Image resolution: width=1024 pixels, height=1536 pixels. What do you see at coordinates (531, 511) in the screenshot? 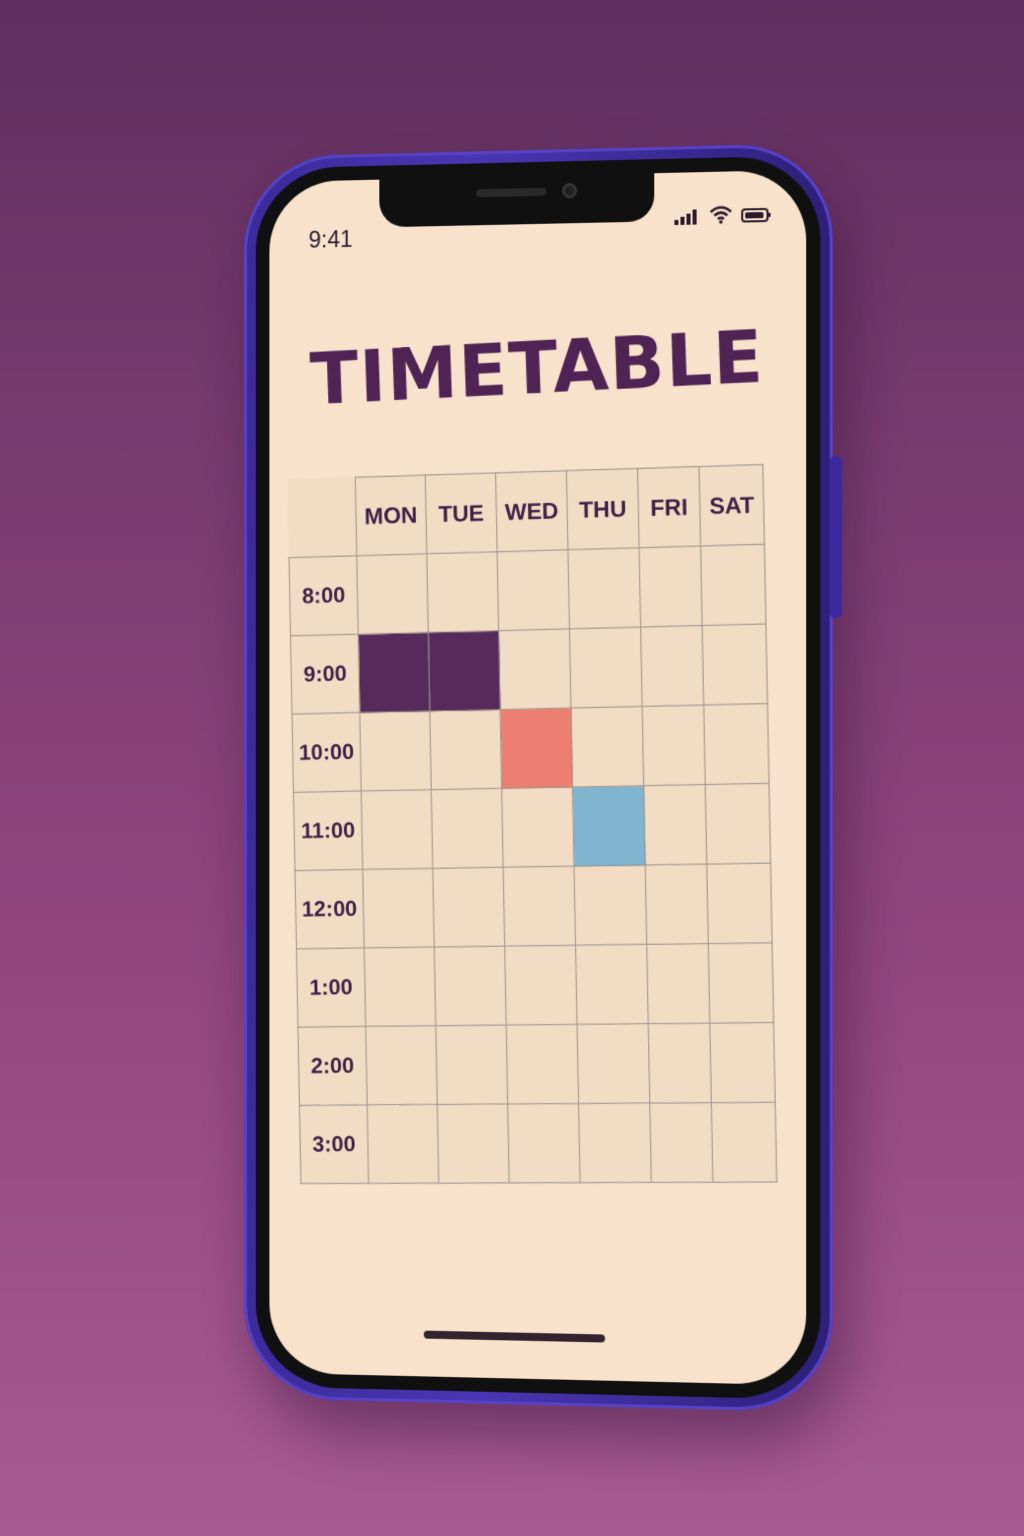
I see `day-header-wed: WED` at bounding box center [531, 511].